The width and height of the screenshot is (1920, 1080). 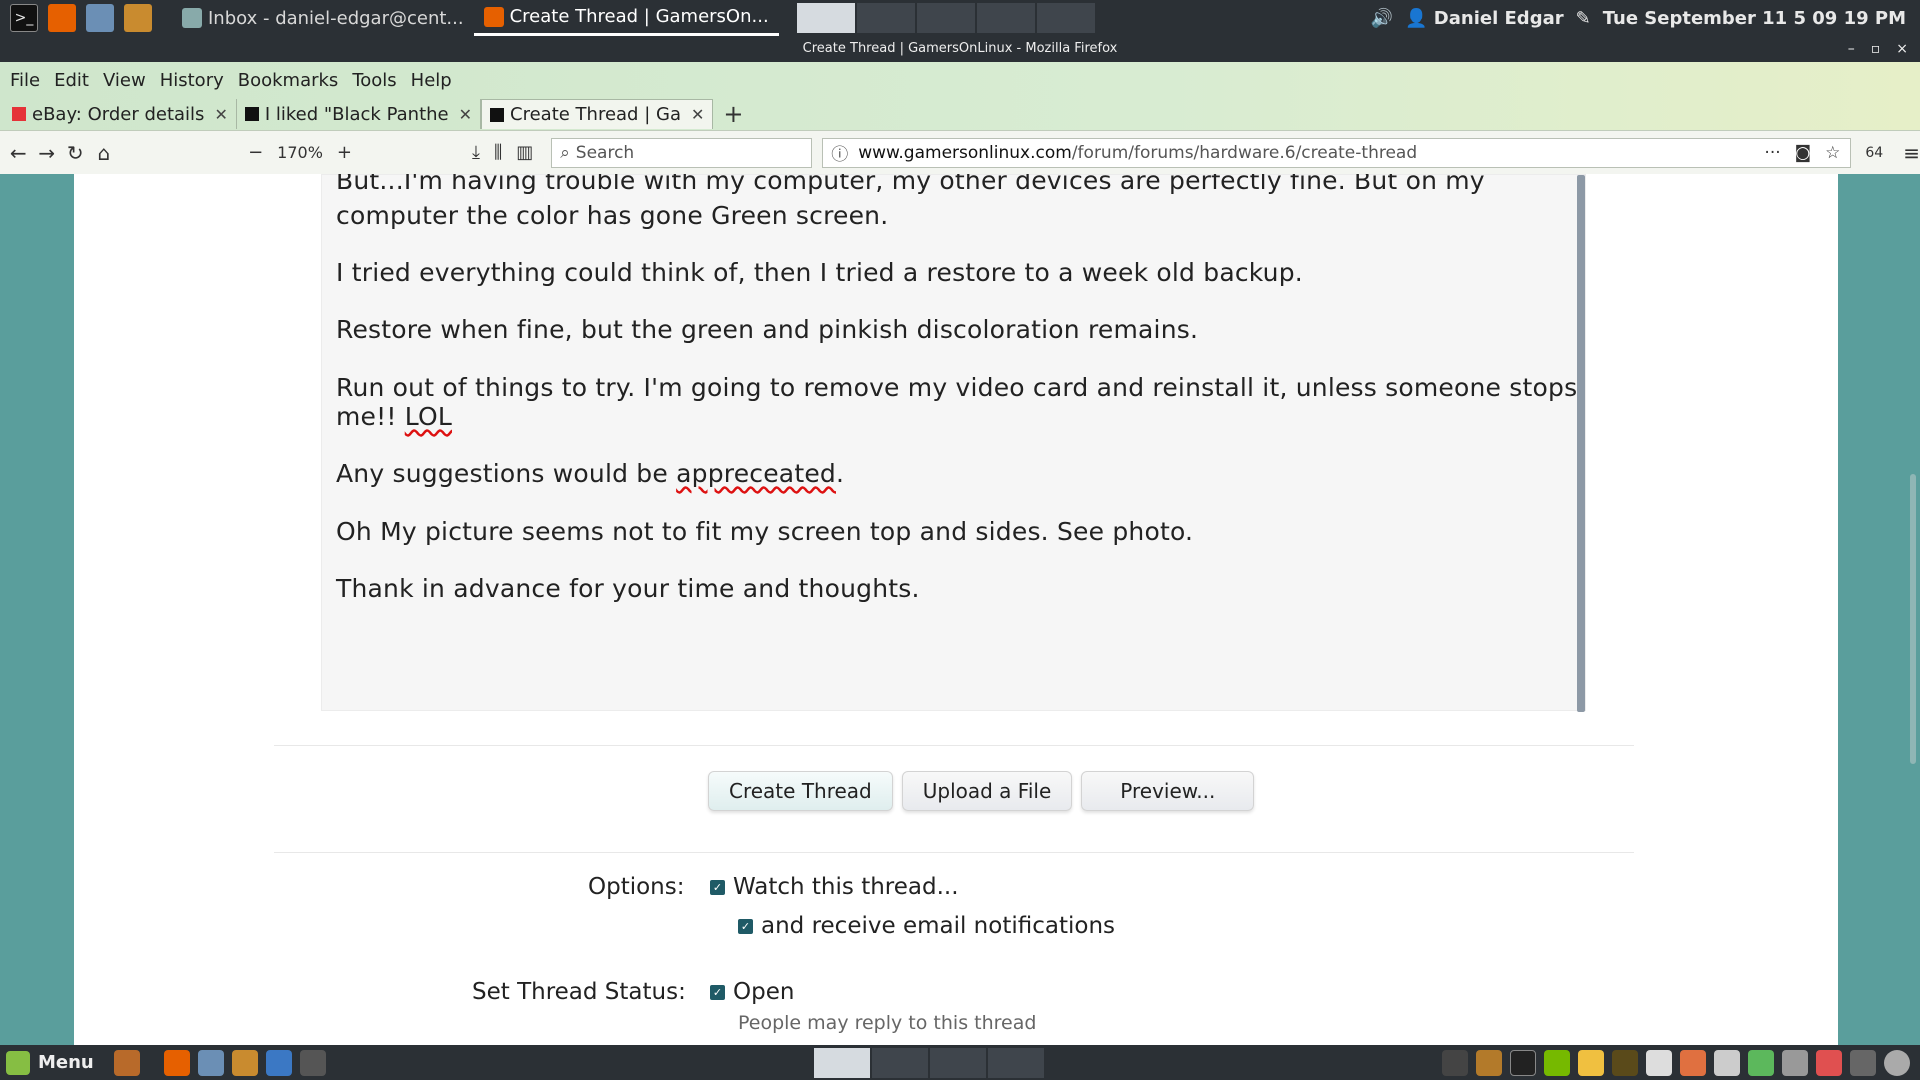 What do you see at coordinates (1803, 153) in the screenshot?
I see `pocket-icon: ◙` at bounding box center [1803, 153].